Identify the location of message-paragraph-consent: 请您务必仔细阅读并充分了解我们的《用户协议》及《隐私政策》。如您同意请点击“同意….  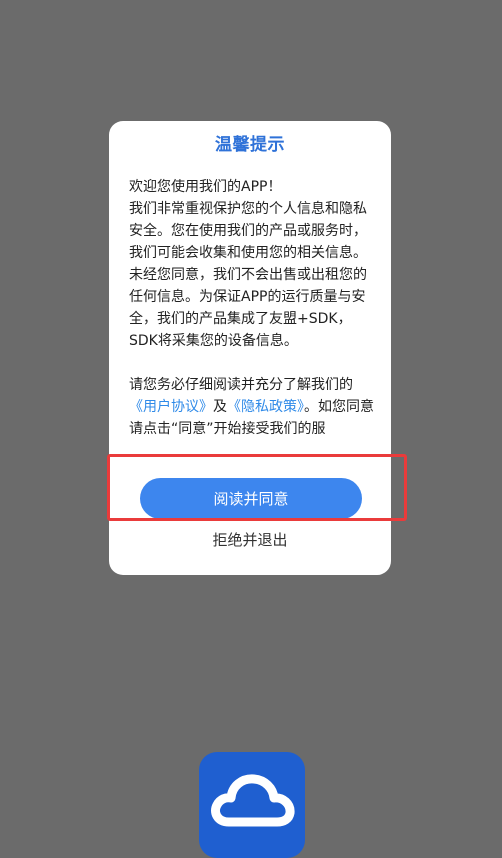
(253, 407).